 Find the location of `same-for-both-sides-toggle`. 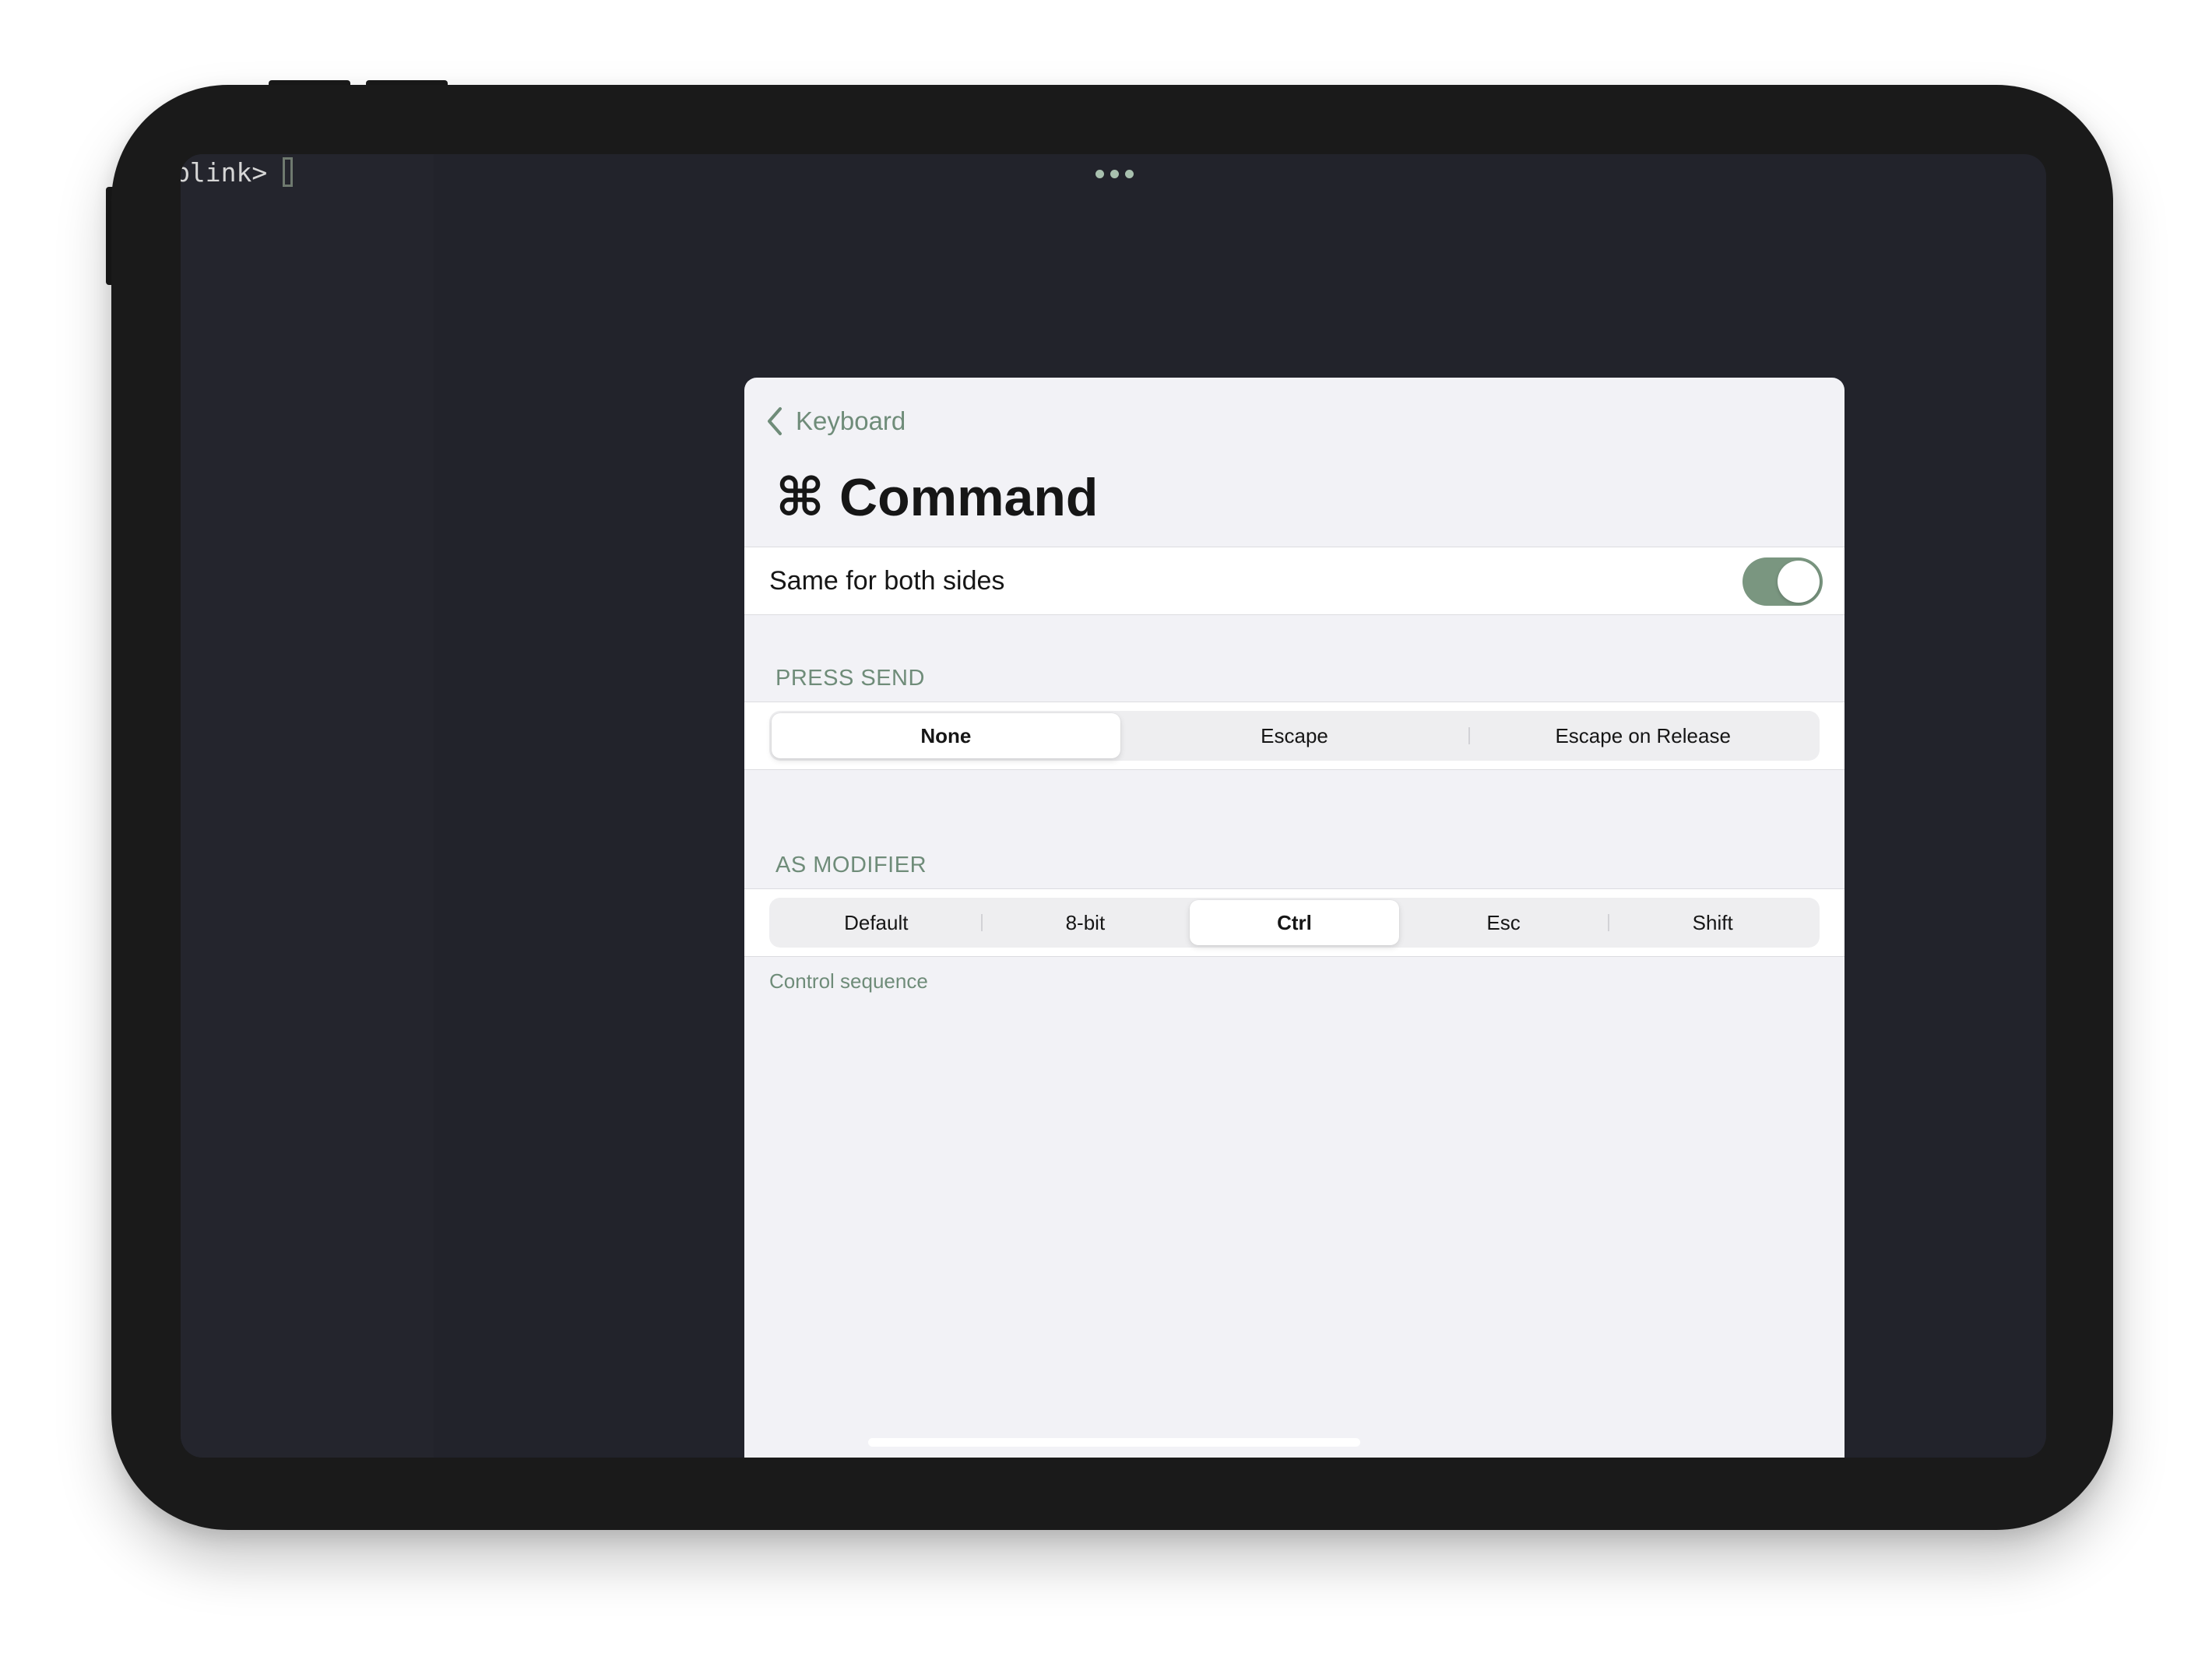

same-for-both-sides-toggle is located at coordinates (1783, 581).